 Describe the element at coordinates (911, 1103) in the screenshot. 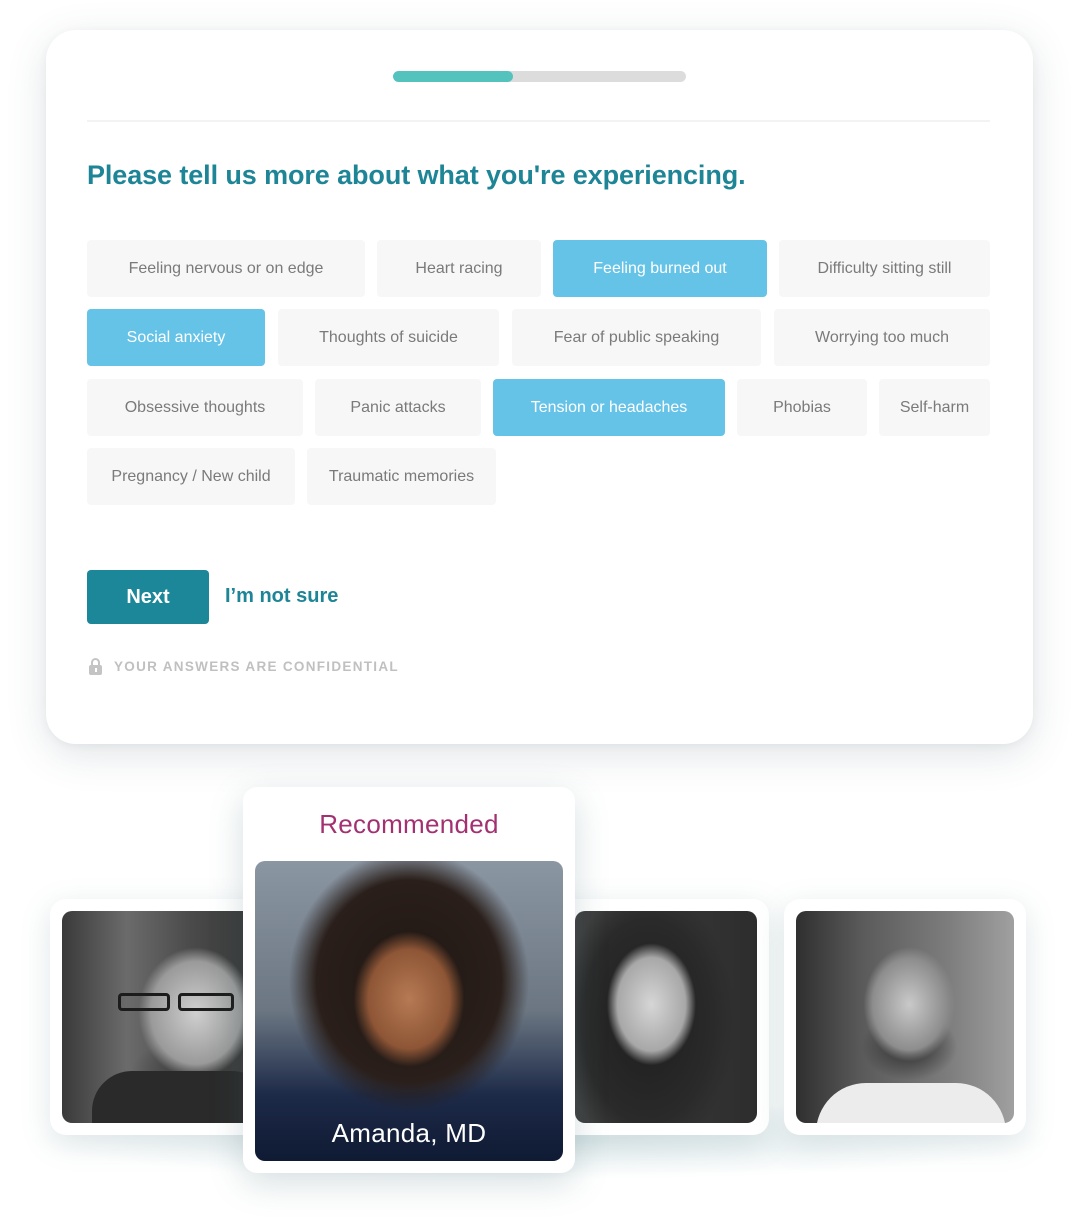

I see `shirt-shape` at that location.